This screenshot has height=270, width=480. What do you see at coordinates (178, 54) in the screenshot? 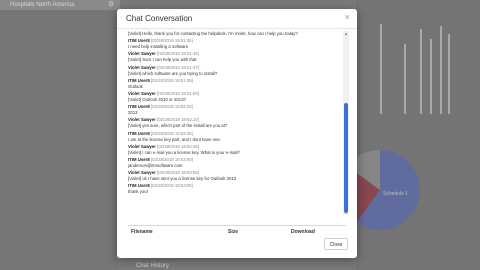
I see `chat-timestamp: [02/28/2019 19:51:45]` at bounding box center [178, 54].